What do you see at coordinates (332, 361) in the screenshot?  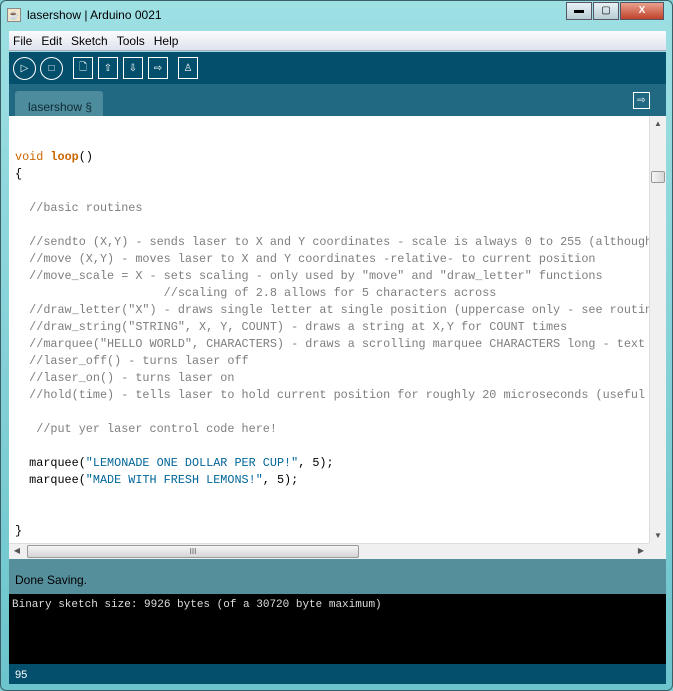 I see `code-line: //laser_off() - turns laser off` at bounding box center [332, 361].